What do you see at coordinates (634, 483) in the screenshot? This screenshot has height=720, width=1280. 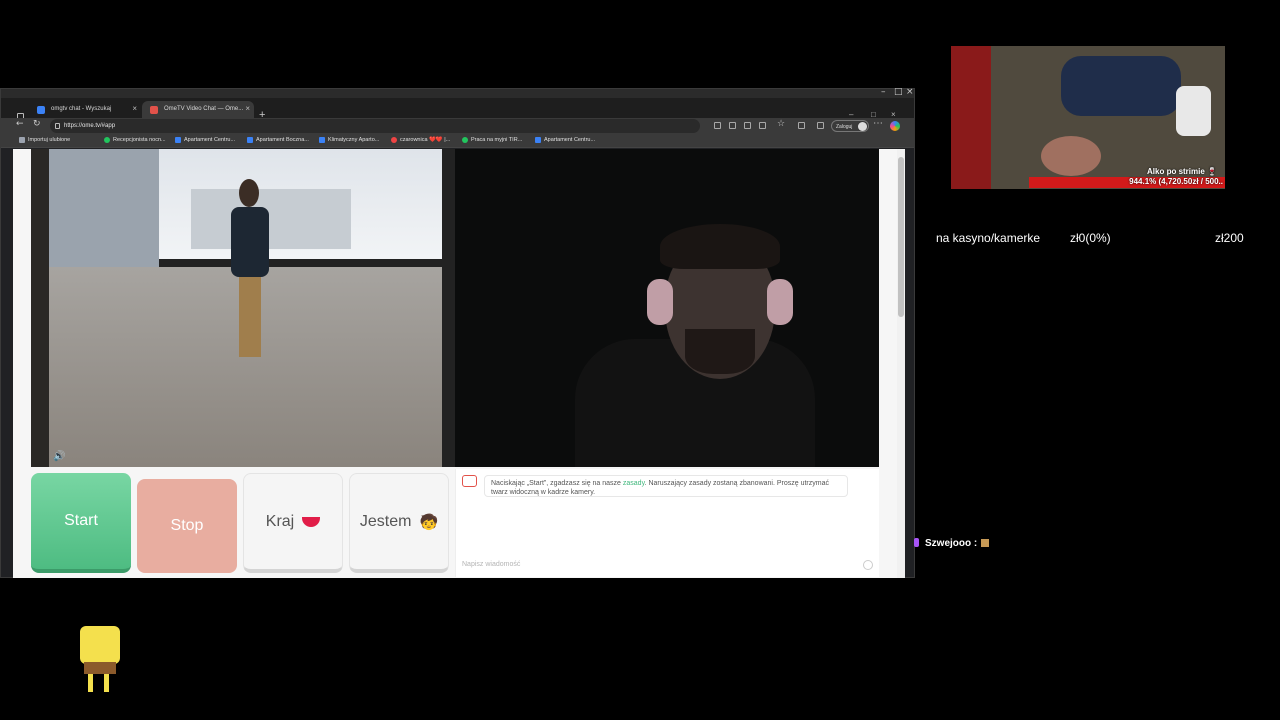 I see `rules-link: zasady` at bounding box center [634, 483].